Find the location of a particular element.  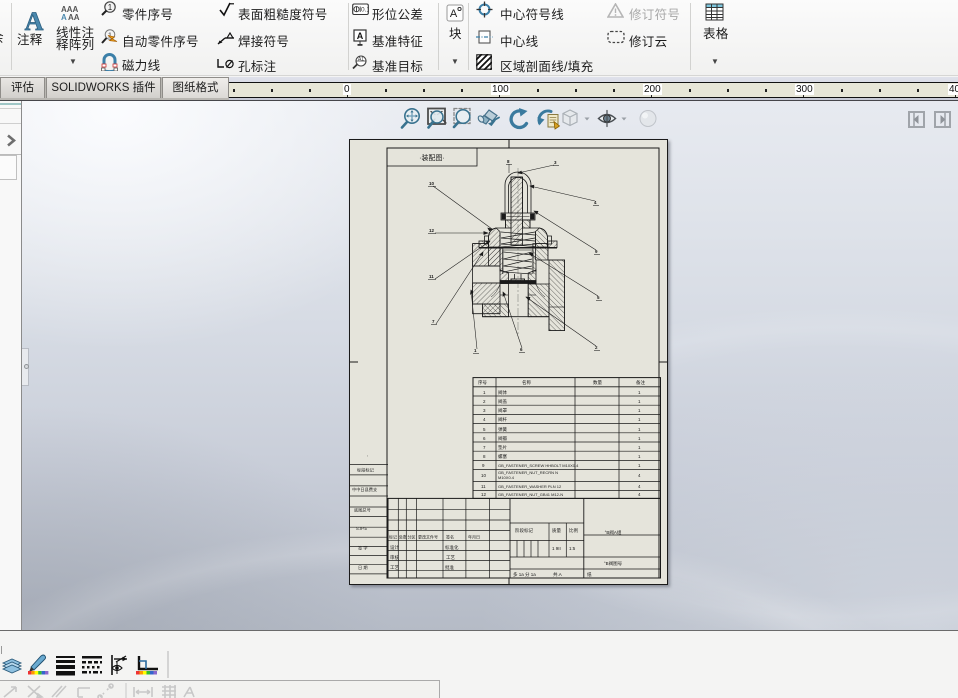

svg-text: 年月日 is located at coordinates (474, 537).